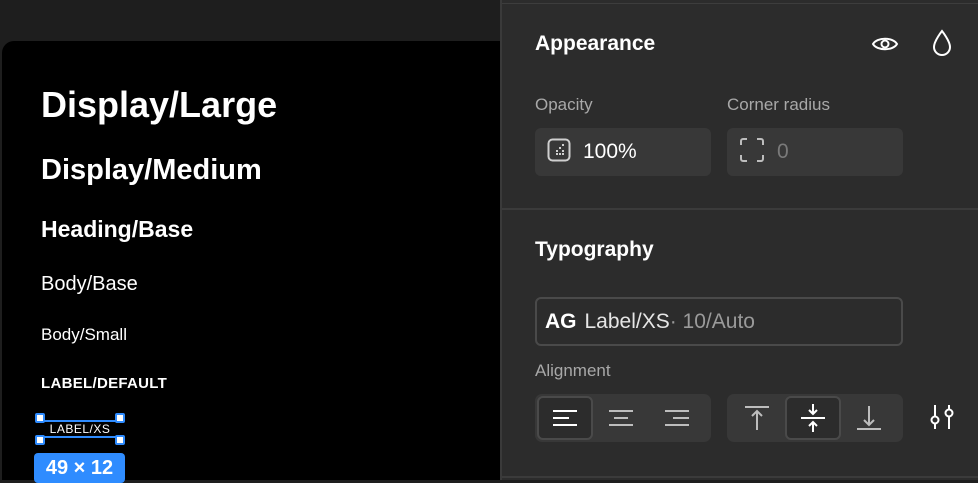 The height and width of the screenshot is (483, 978). I want to click on resize-handle-top-right, so click(120, 418).